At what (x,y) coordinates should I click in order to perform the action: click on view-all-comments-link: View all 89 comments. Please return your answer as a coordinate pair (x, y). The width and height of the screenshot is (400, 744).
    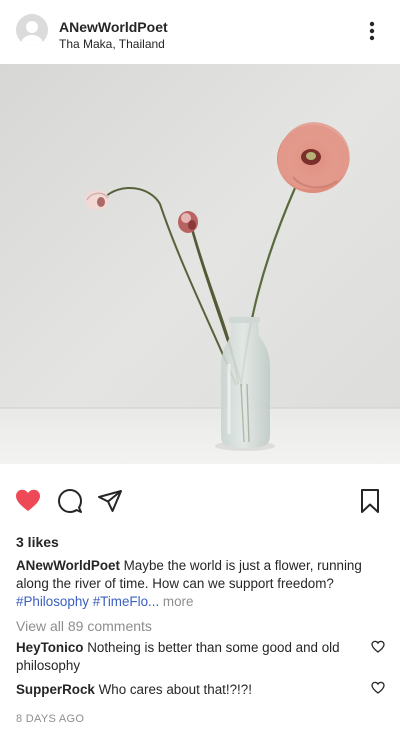
    Looking at the image, I should click on (84, 626).